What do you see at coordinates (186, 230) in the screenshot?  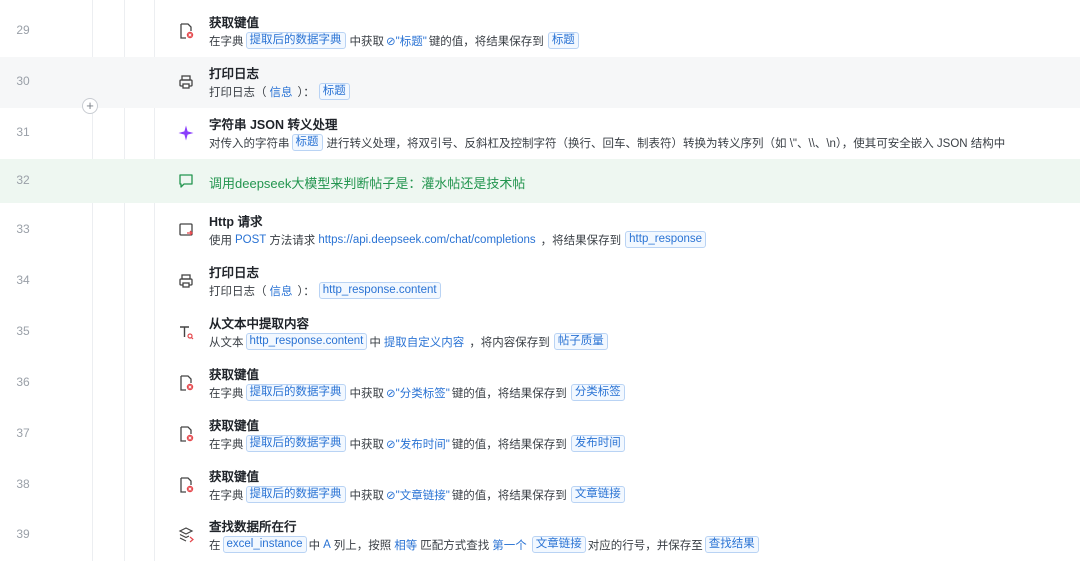 I see `http-icon` at bounding box center [186, 230].